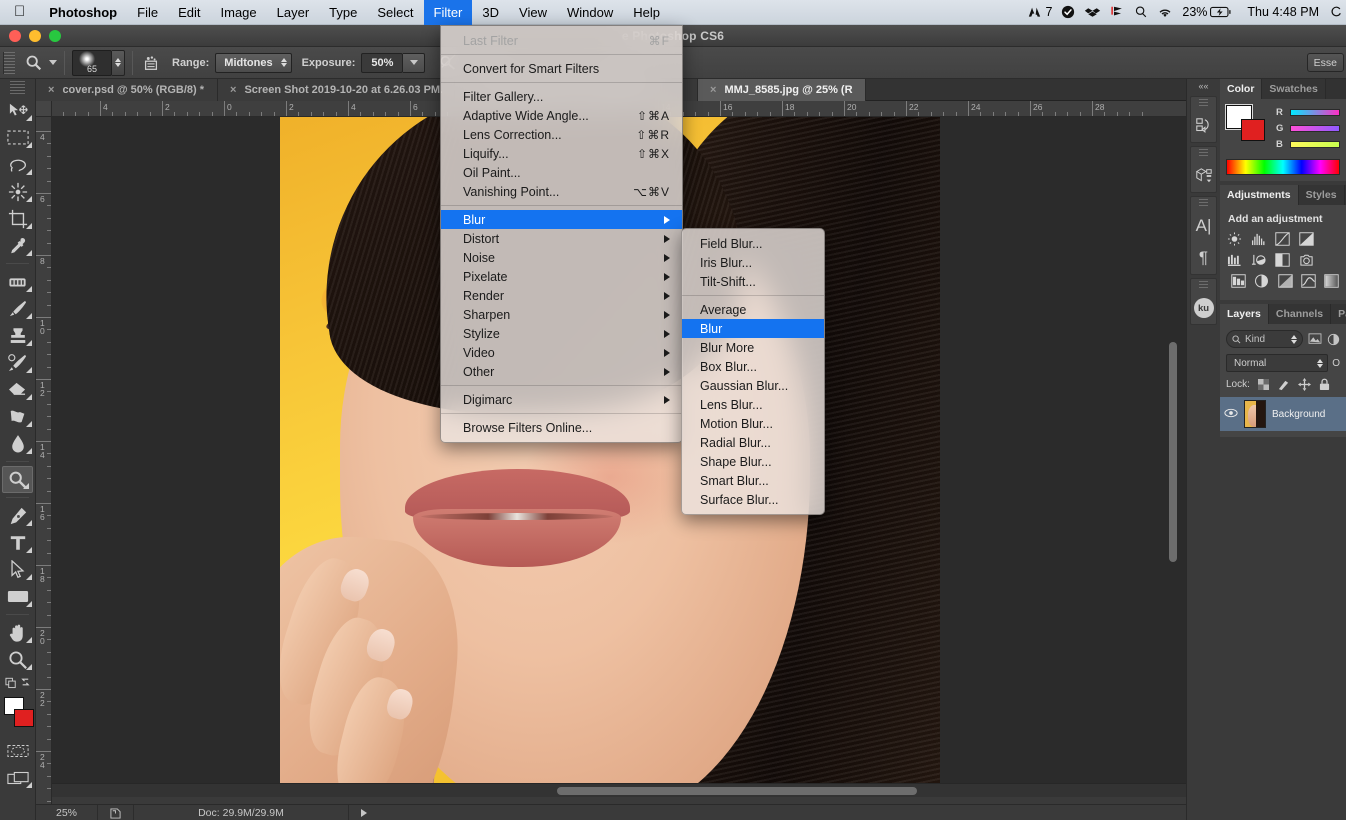  I want to click on 3d-panel-icon, so click(1203, 176).